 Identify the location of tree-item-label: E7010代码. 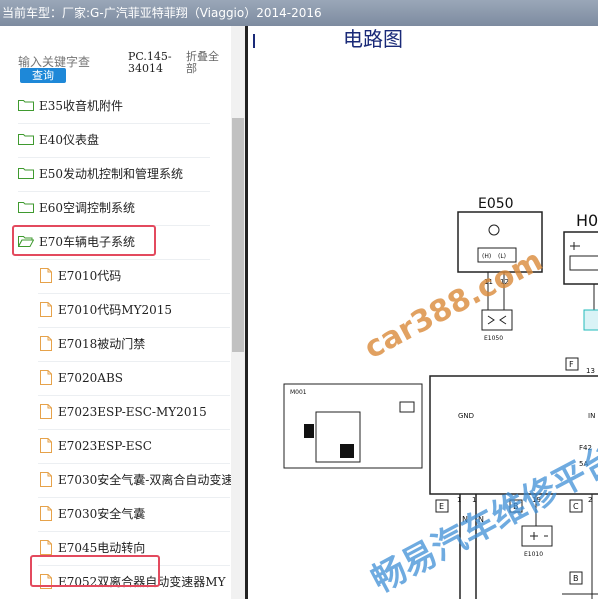
(90, 276).